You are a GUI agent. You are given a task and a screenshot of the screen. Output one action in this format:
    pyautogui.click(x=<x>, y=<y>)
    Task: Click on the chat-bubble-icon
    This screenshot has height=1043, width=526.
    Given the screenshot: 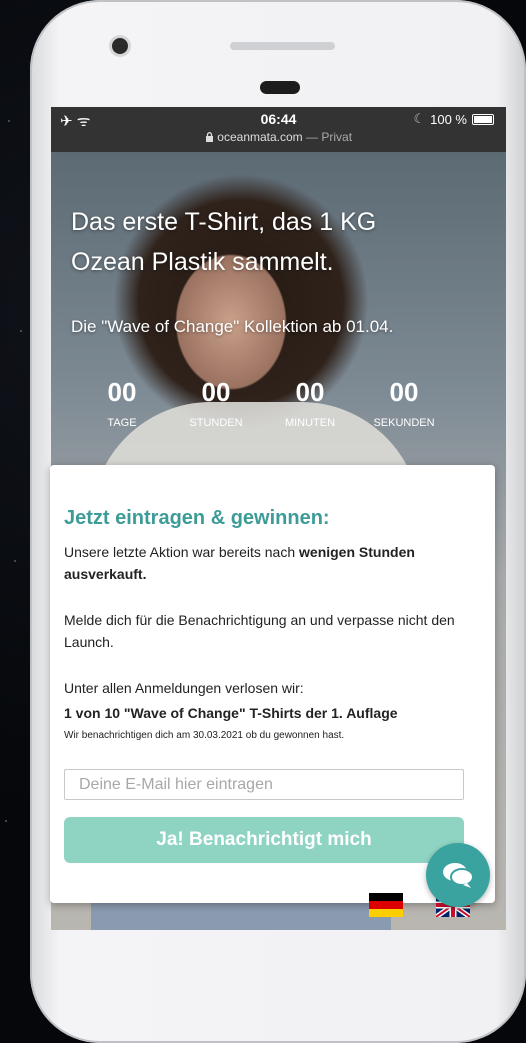 What is the action you would take?
    pyautogui.click(x=458, y=875)
    